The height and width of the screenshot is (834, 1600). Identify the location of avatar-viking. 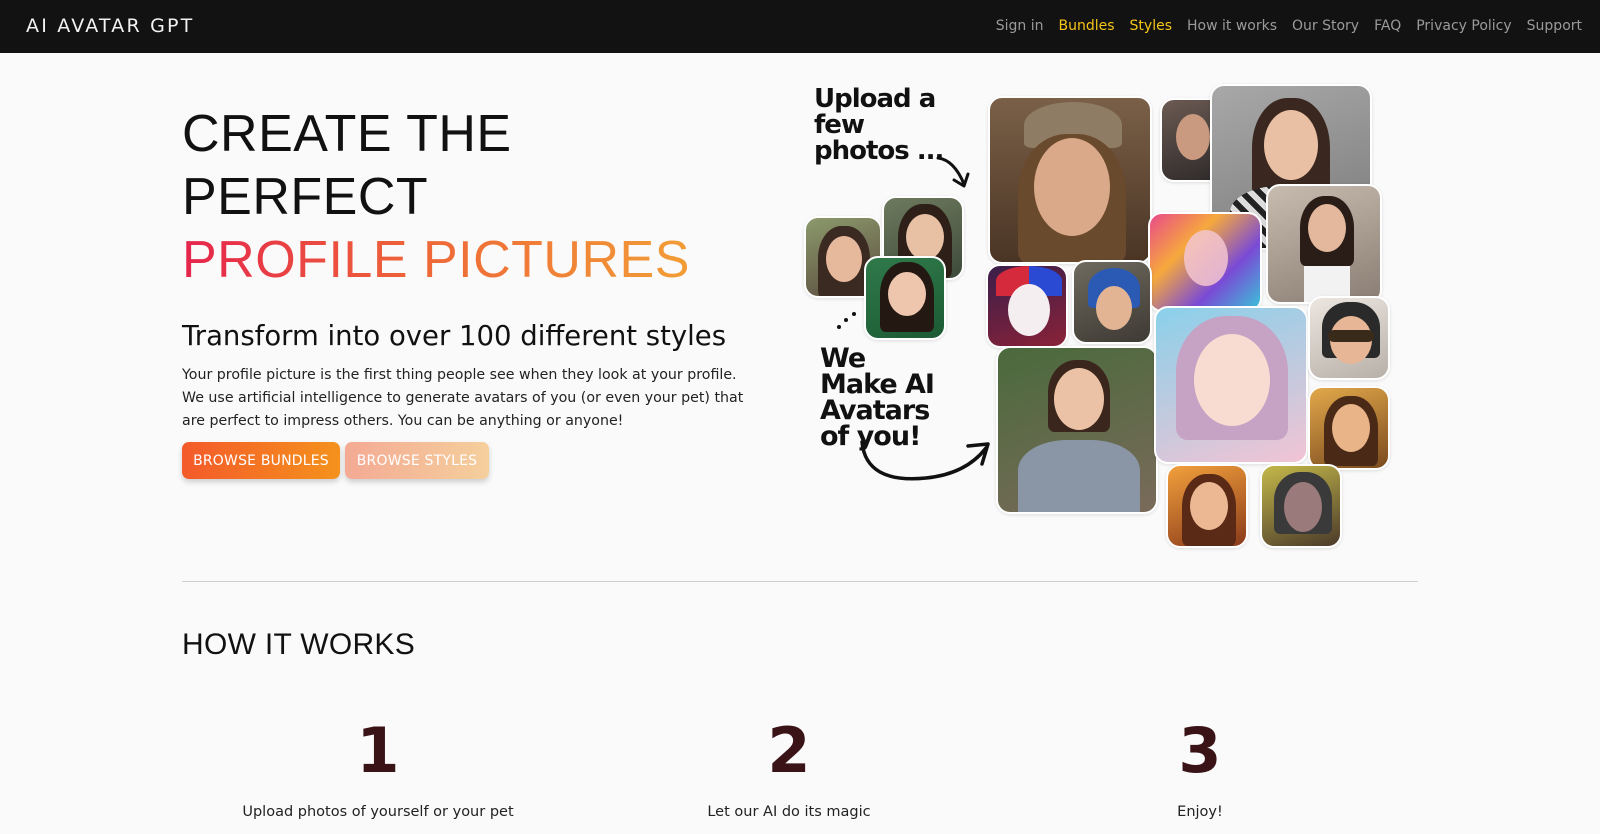
(1070, 180).